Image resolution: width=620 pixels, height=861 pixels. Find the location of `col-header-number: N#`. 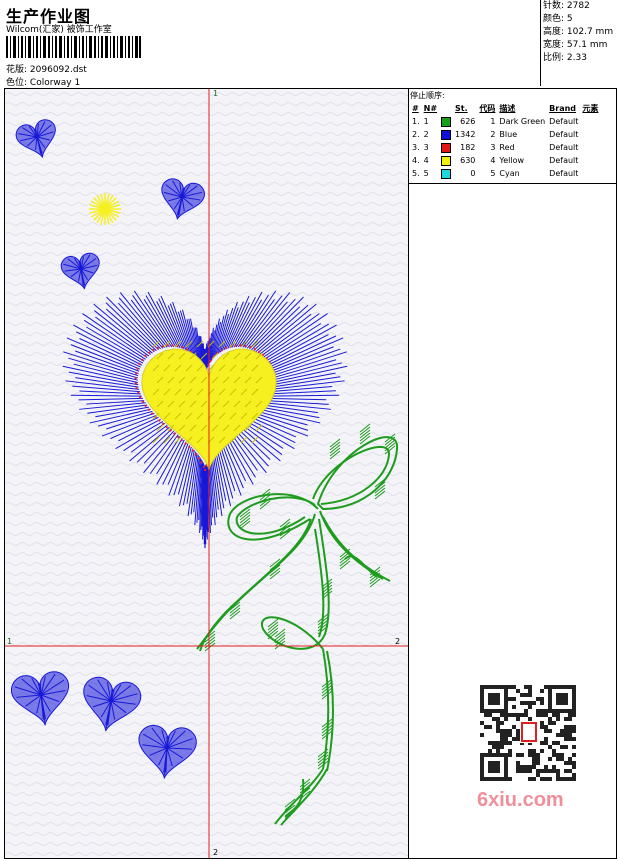

col-header-number: N# is located at coordinates (430, 108).